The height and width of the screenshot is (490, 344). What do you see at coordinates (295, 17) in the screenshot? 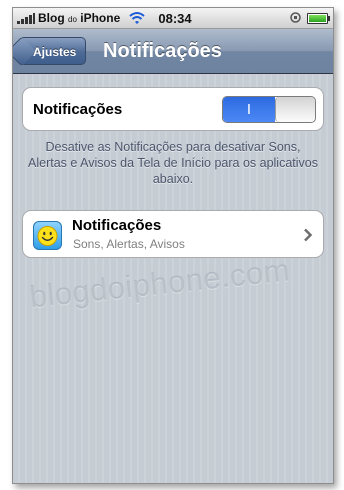
I see `orientation-lock-icon` at bounding box center [295, 17].